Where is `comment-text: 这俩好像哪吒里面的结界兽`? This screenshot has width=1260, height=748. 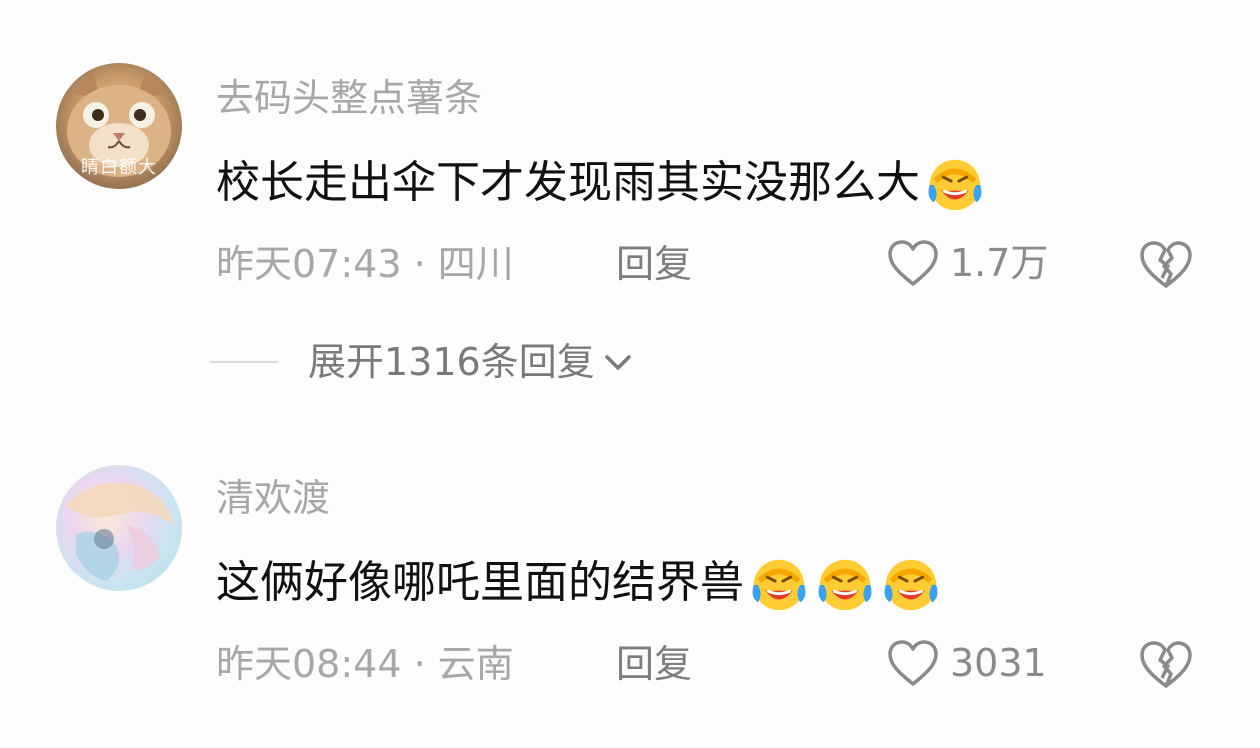 comment-text: 这俩好像哪吒里面的结界兽 is located at coordinates (579, 583).